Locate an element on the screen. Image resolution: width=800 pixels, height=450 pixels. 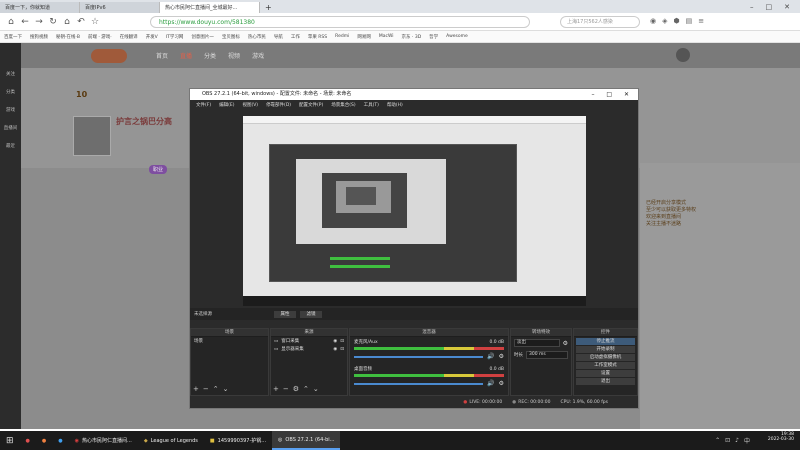
bookmark-item: 搜狗视频 is located at coordinates (39, 37).